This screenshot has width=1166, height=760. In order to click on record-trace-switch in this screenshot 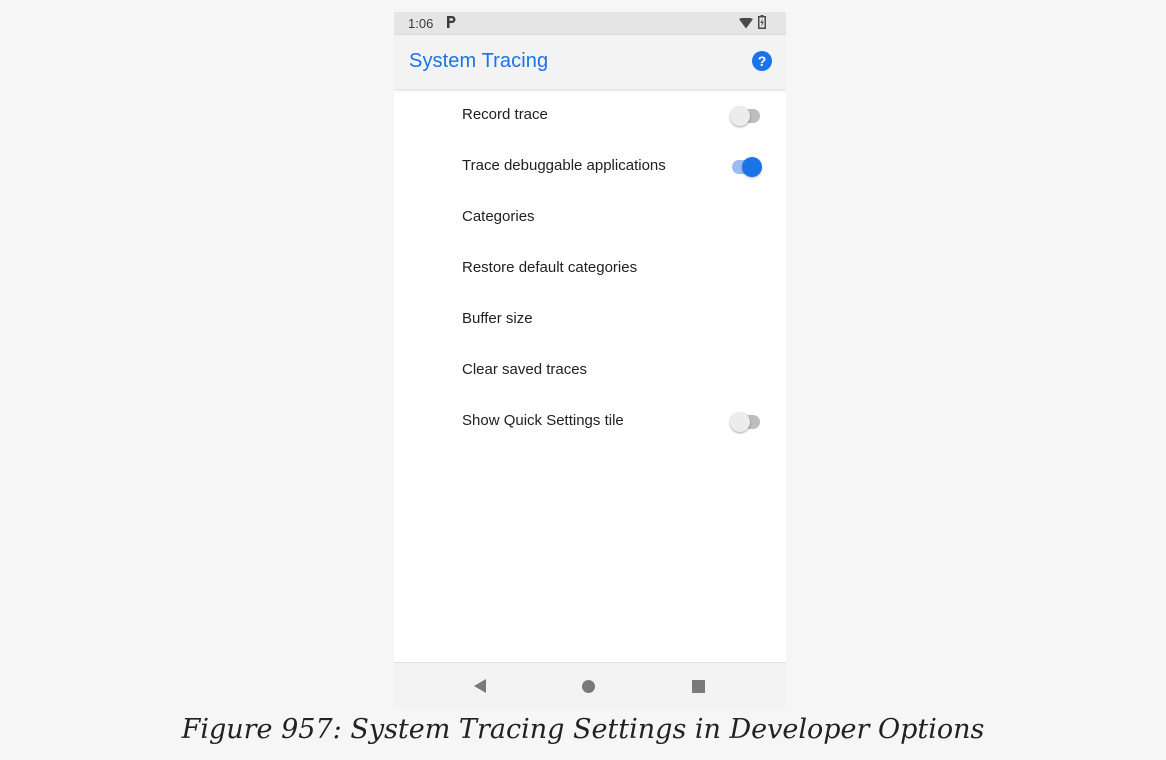, I will do `click(746, 116)`.